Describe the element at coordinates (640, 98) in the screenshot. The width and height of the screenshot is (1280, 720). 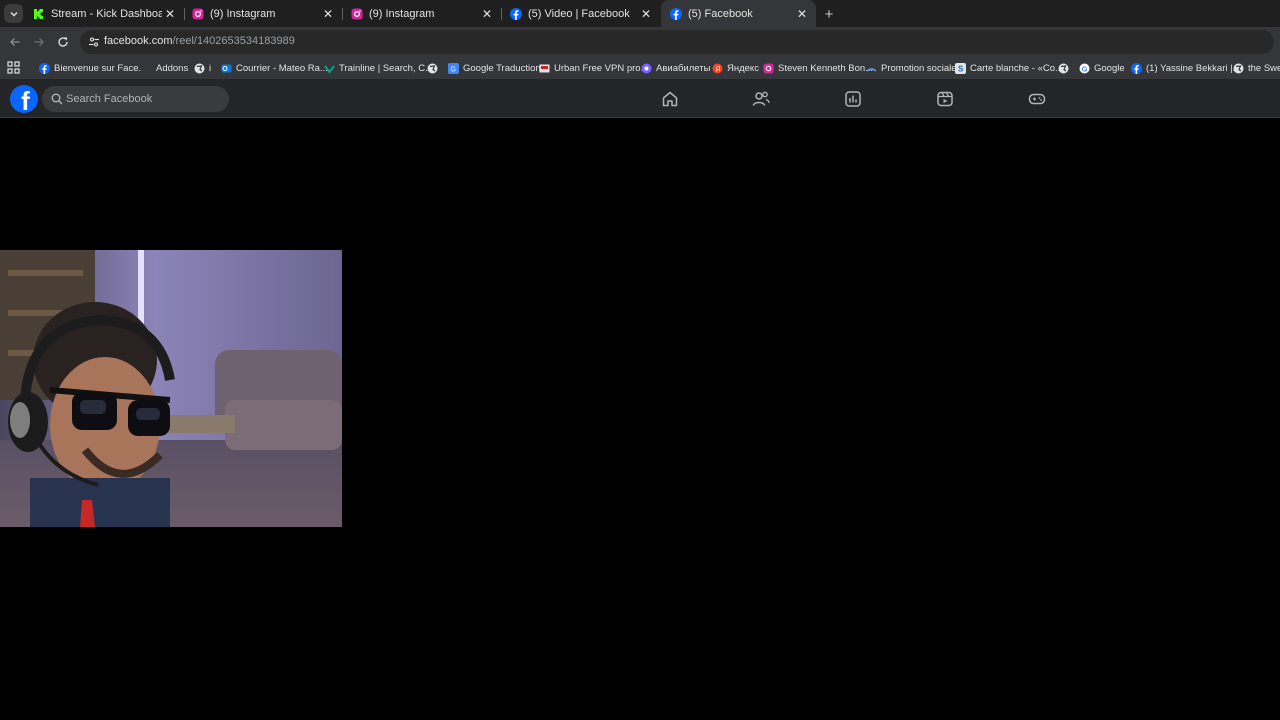
I see `facebook-header: f` at that location.